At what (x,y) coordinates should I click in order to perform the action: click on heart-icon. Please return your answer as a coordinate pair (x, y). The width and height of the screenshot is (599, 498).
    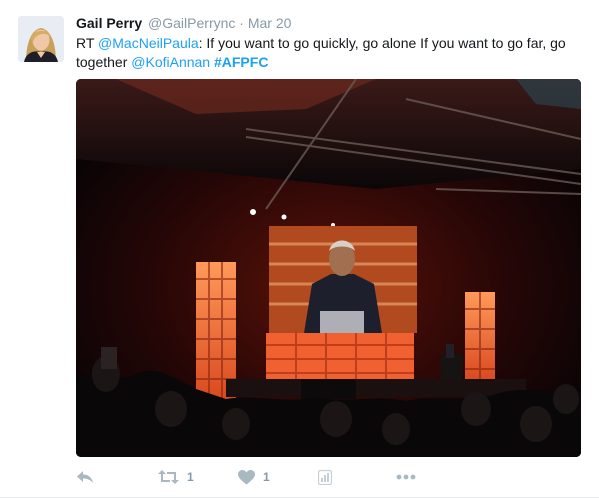
    Looking at the image, I should click on (246, 476).